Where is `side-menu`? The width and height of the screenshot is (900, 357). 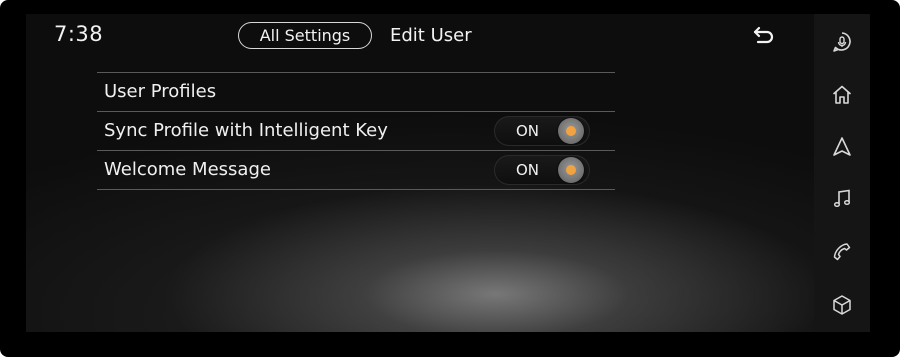
side-menu is located at coordinates (842, 173).